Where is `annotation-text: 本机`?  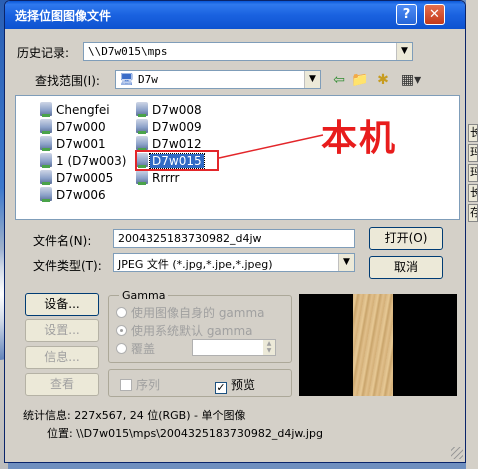 annotation-text: 本机 is located at coordinates (359, 138).